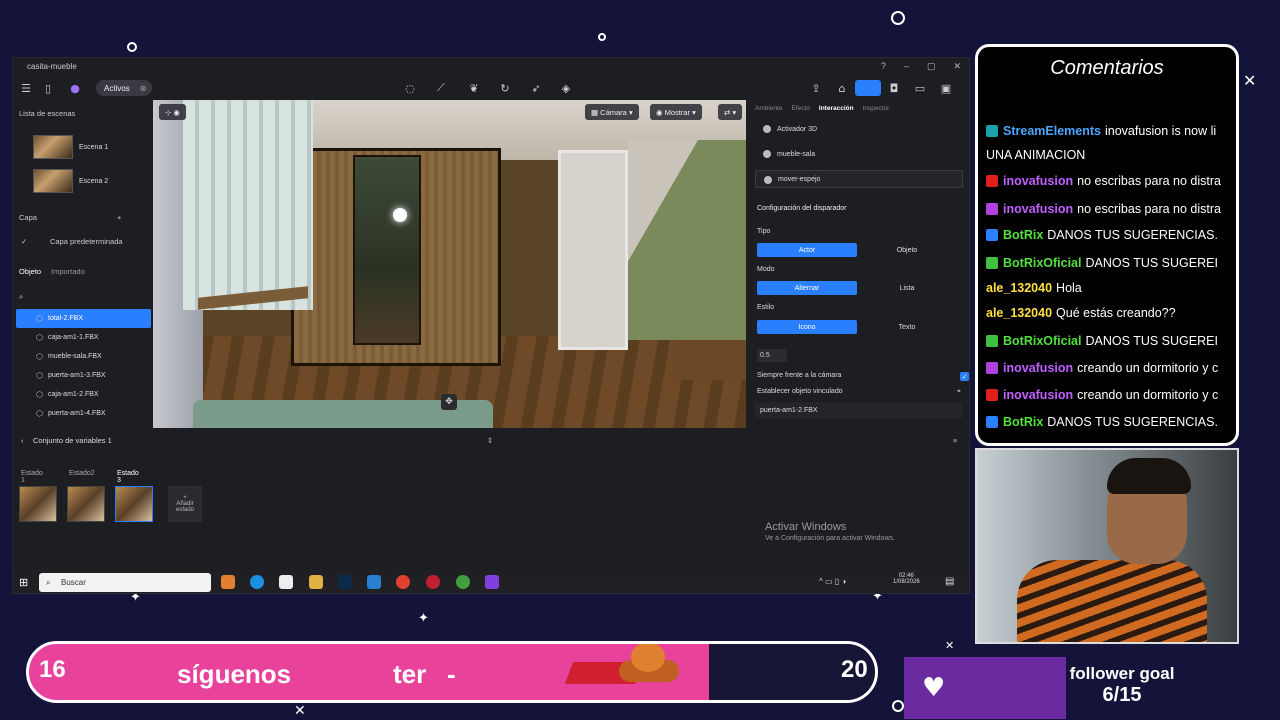 This screenshot has height=720, width=1280. What do you see at coordinates (859, 410) in the screenshot?
I see `linked-object-field: puerta-am1-2.FBX` at bounding box center [859, 410].